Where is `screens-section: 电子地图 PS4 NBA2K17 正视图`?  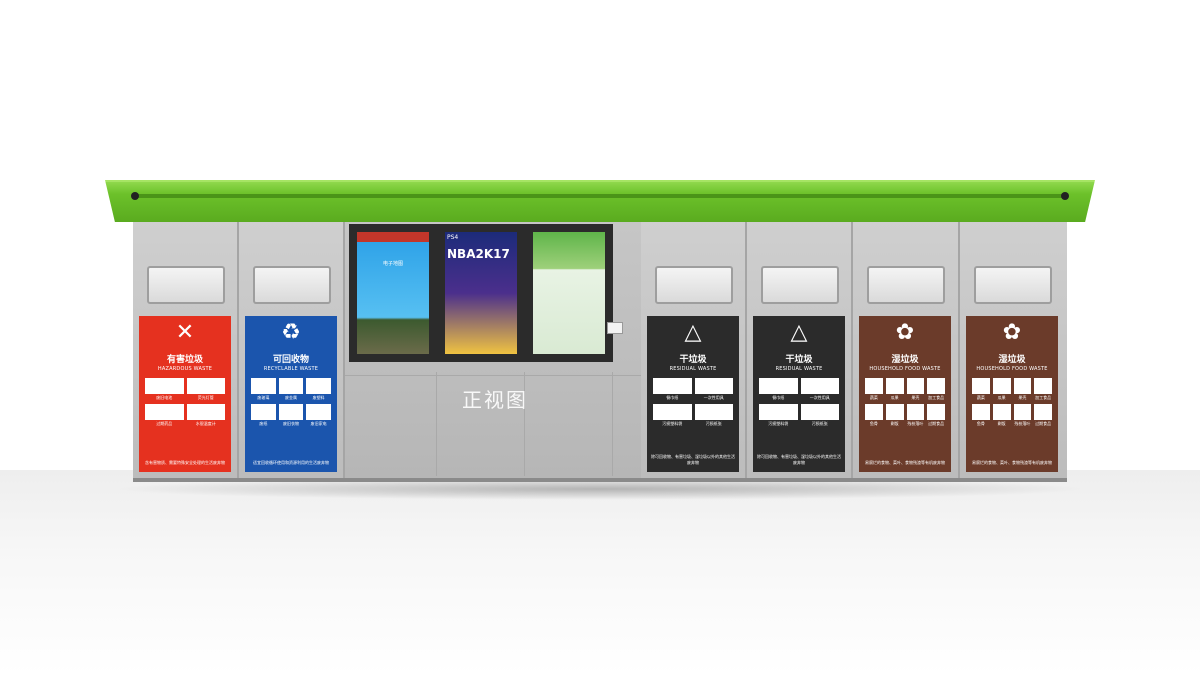
screens-section: 电子地图 PS4 NBA2K17 正视图 is located at coordinates (493, 350).